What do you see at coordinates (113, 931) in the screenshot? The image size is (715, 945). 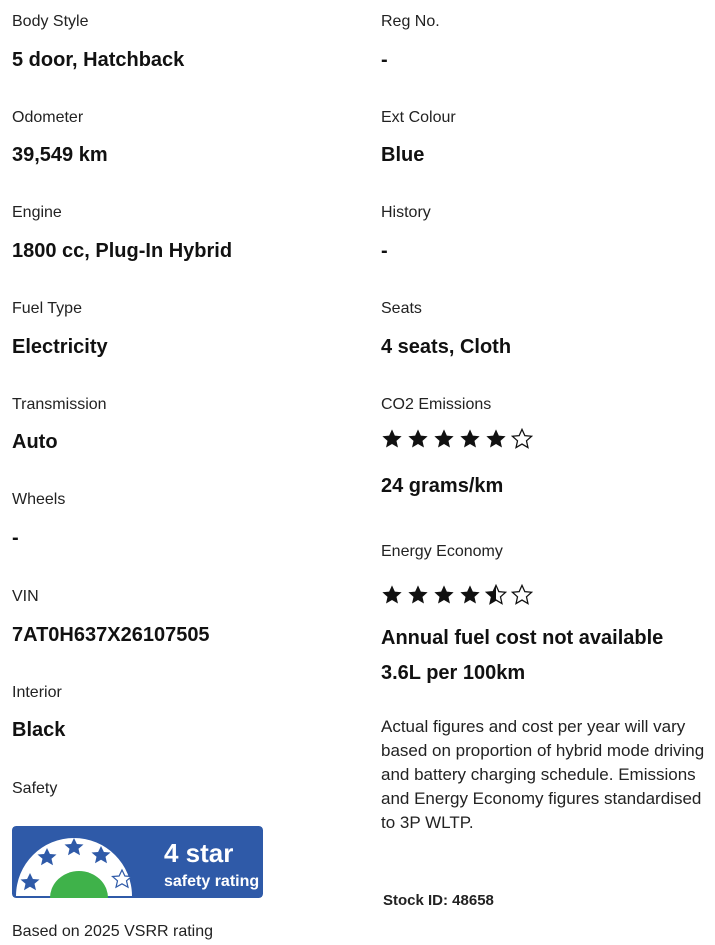 I see `safety-basis-text: Based on 2025 VSRR rating` at bounding box center [113, 931].